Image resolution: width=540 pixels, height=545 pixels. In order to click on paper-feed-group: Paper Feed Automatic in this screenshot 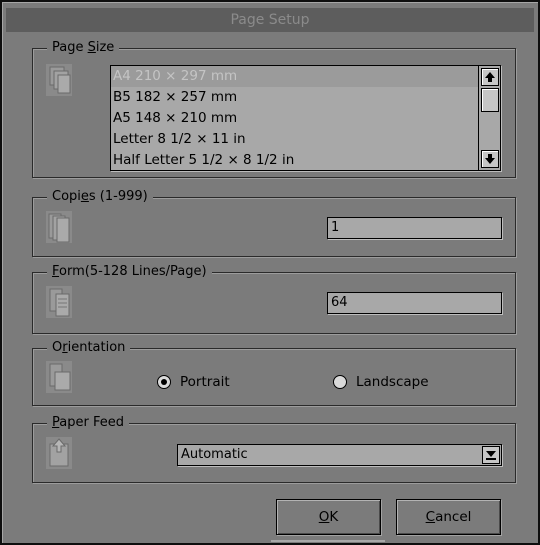, I will do `click(274, 449)`.